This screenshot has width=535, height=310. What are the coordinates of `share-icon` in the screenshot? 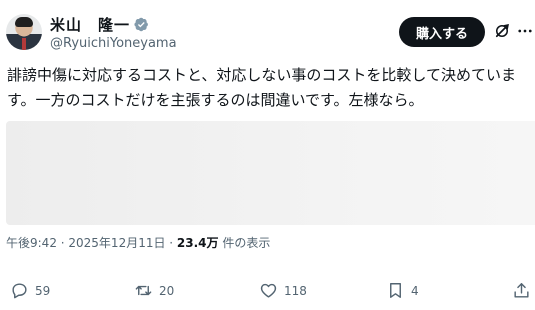 It's located at (521, 290).